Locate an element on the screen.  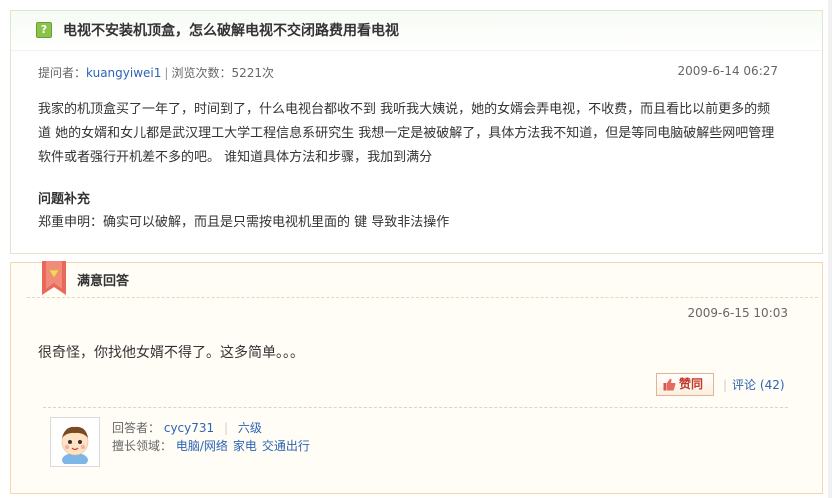
answerer-info: 回答者： cycy731 | 六级 is located at coordinates (187, 427).